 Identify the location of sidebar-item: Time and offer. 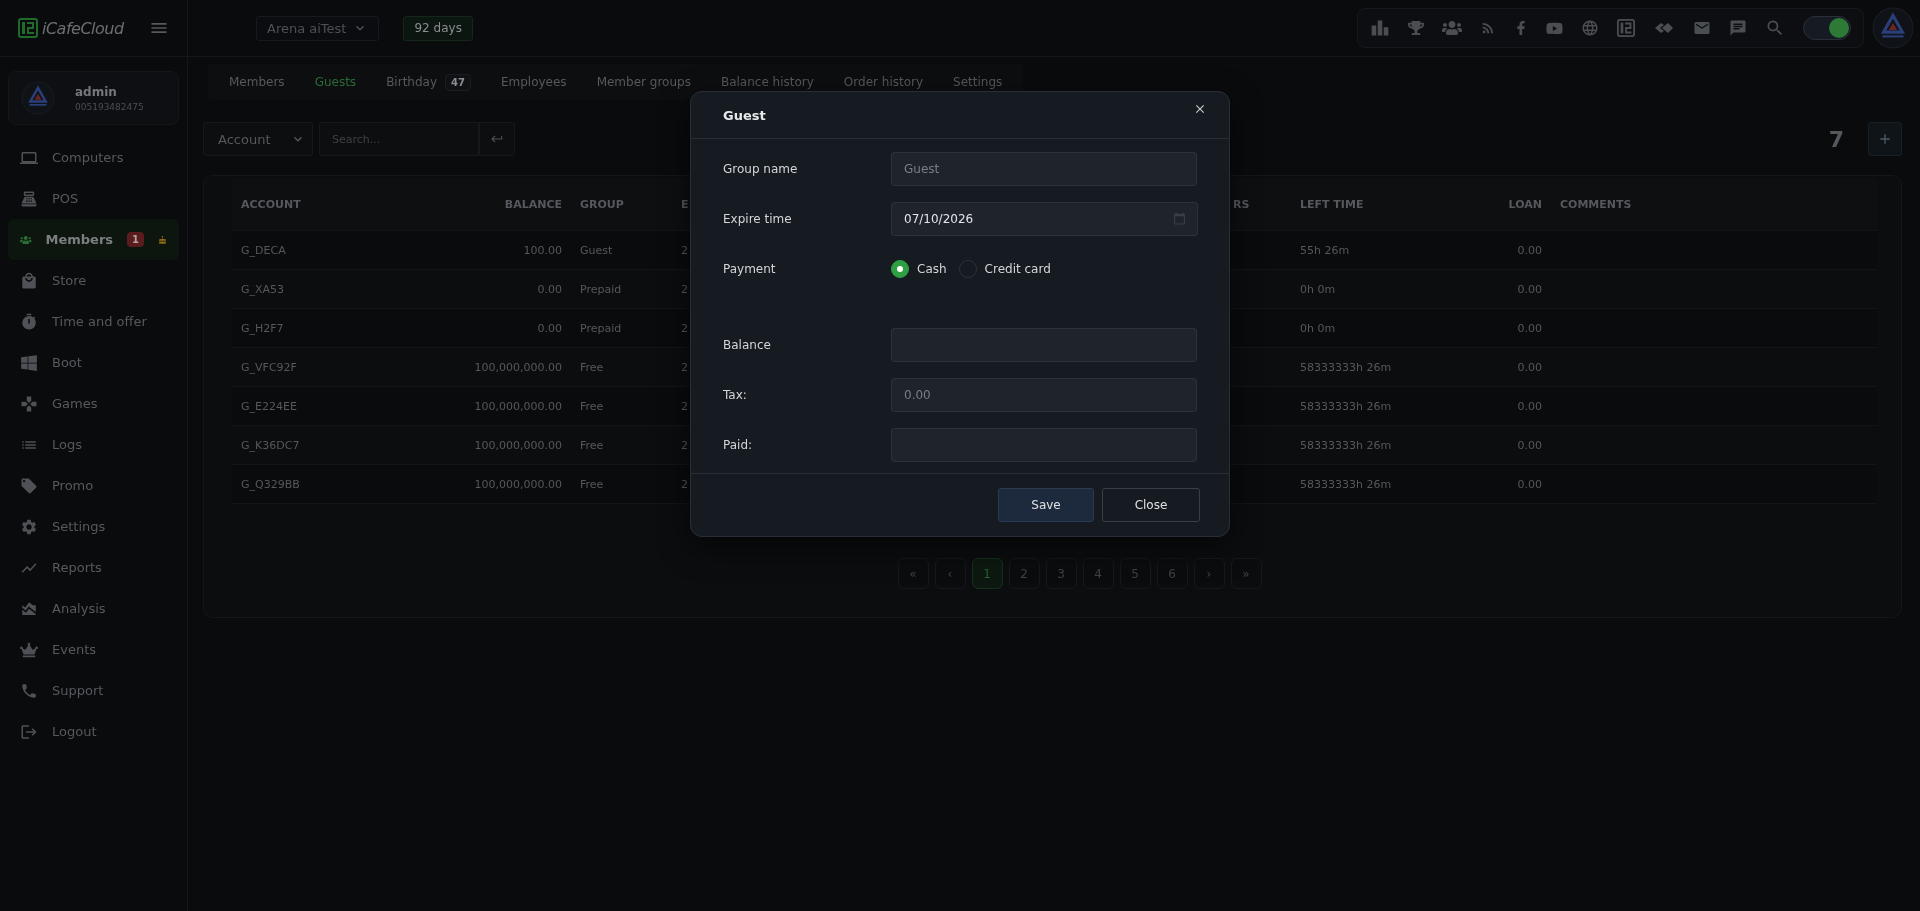
(93, 321).